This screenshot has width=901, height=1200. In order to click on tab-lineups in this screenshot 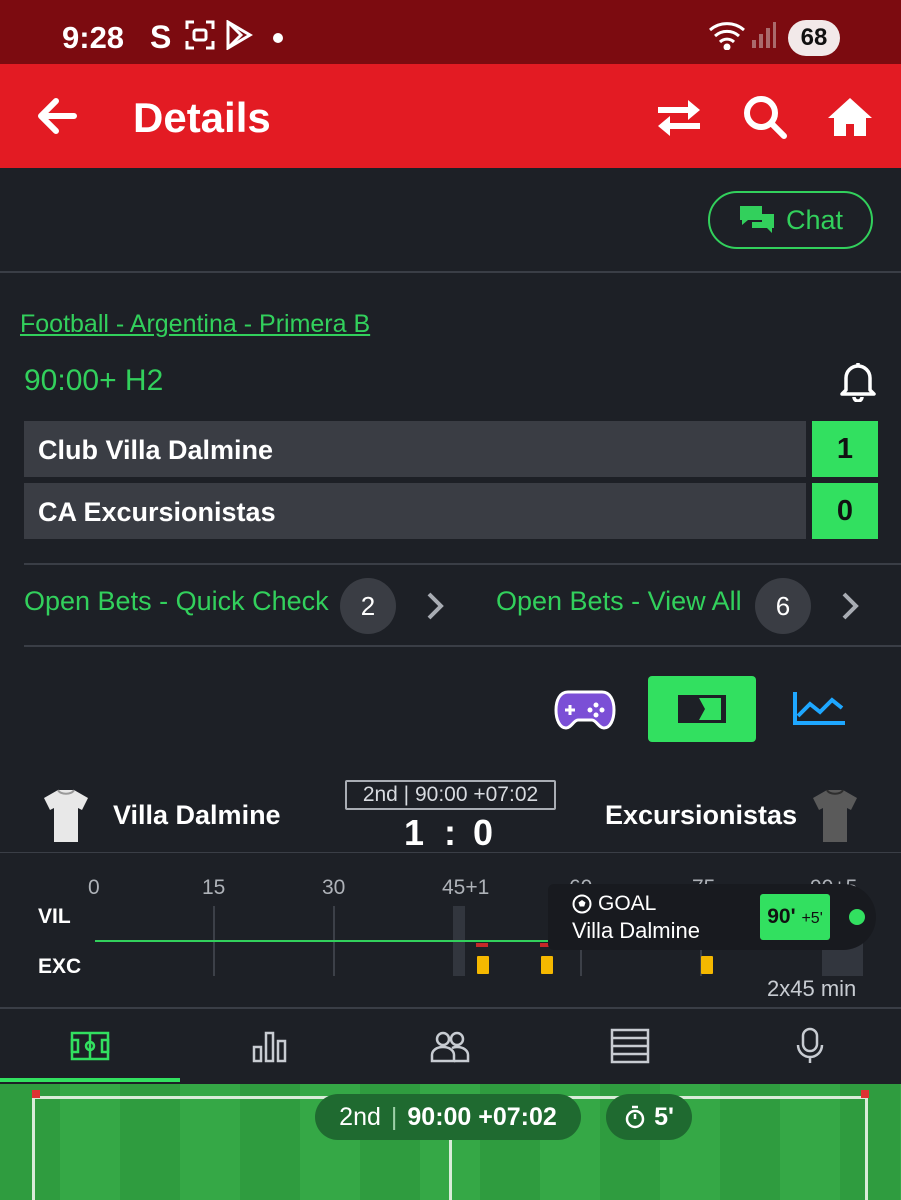, I will do `click(450, 1046)`.